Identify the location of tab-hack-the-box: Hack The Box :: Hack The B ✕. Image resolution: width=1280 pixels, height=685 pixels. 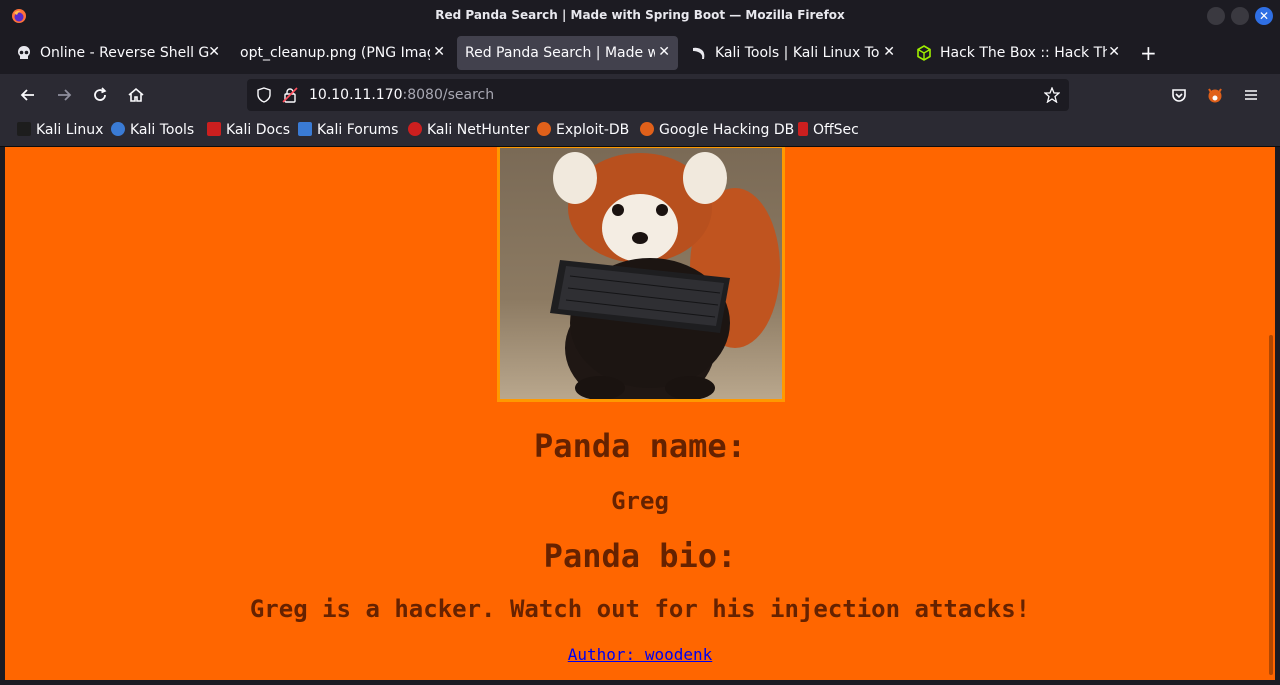
(1017, 53).